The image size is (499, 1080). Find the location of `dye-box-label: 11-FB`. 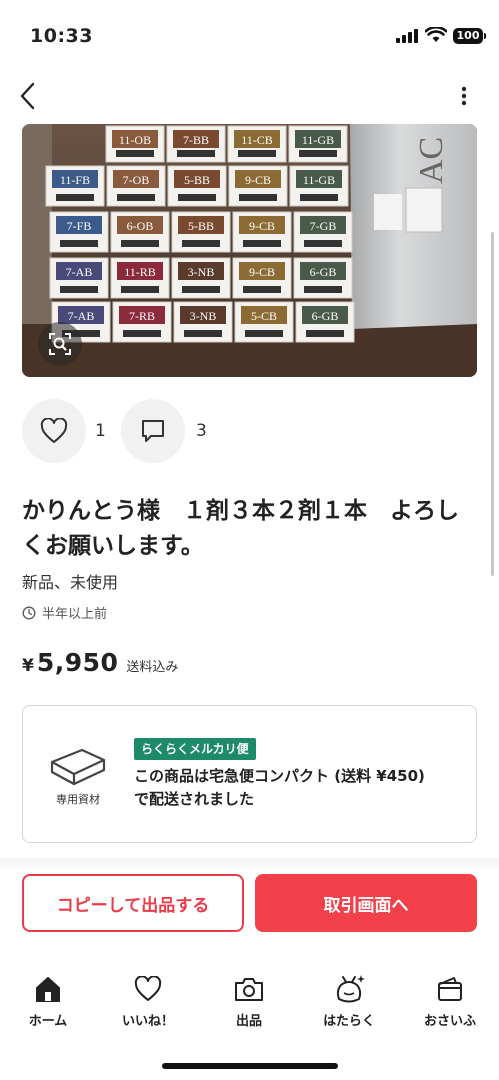

dye-box-label: 11-FB is located at coordinates (75, 180).